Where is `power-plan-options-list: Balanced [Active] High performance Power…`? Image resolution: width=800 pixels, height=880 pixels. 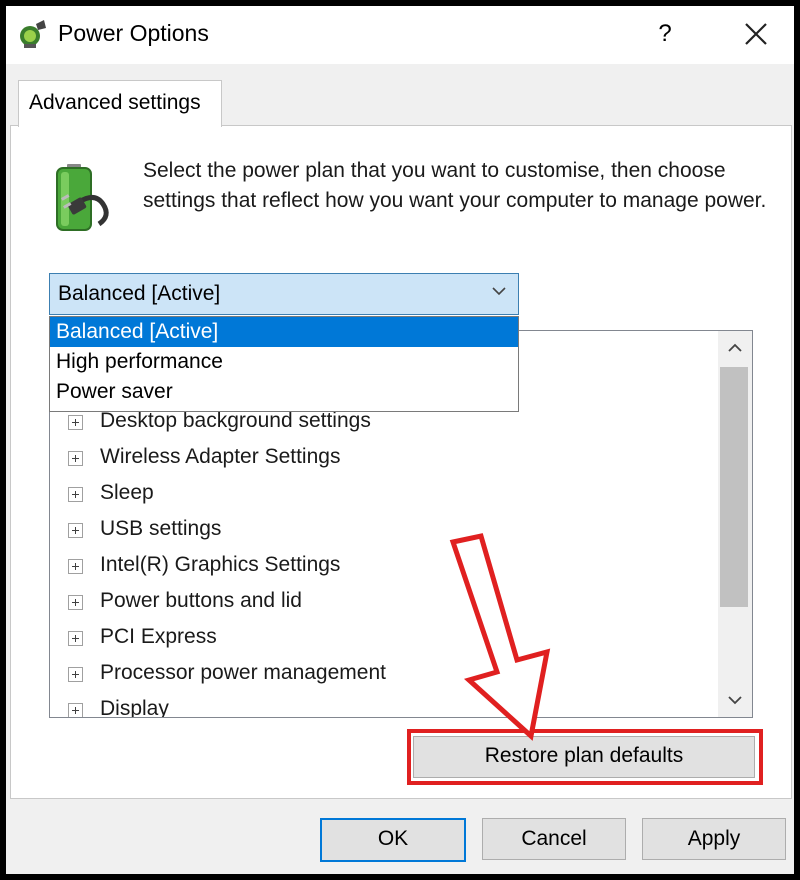
power-plan-options-list: Balanced [Active] High performance Power… is located at coordinates (284, 364).